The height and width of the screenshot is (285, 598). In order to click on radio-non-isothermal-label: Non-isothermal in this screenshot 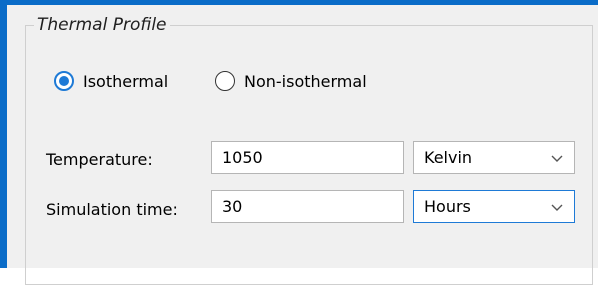, I will do `click(305, 81)`.